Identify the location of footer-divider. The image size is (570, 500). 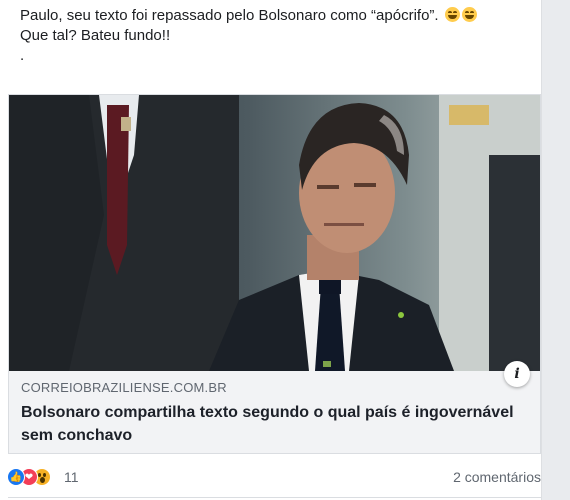
(274, 497).